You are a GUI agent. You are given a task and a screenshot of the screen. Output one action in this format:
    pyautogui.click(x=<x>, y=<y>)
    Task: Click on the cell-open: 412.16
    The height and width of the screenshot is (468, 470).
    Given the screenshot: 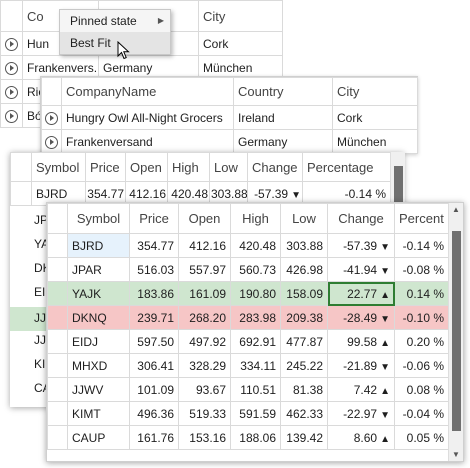 What is the action you would take?
    pyautogui.click(x=204, y=245)
    